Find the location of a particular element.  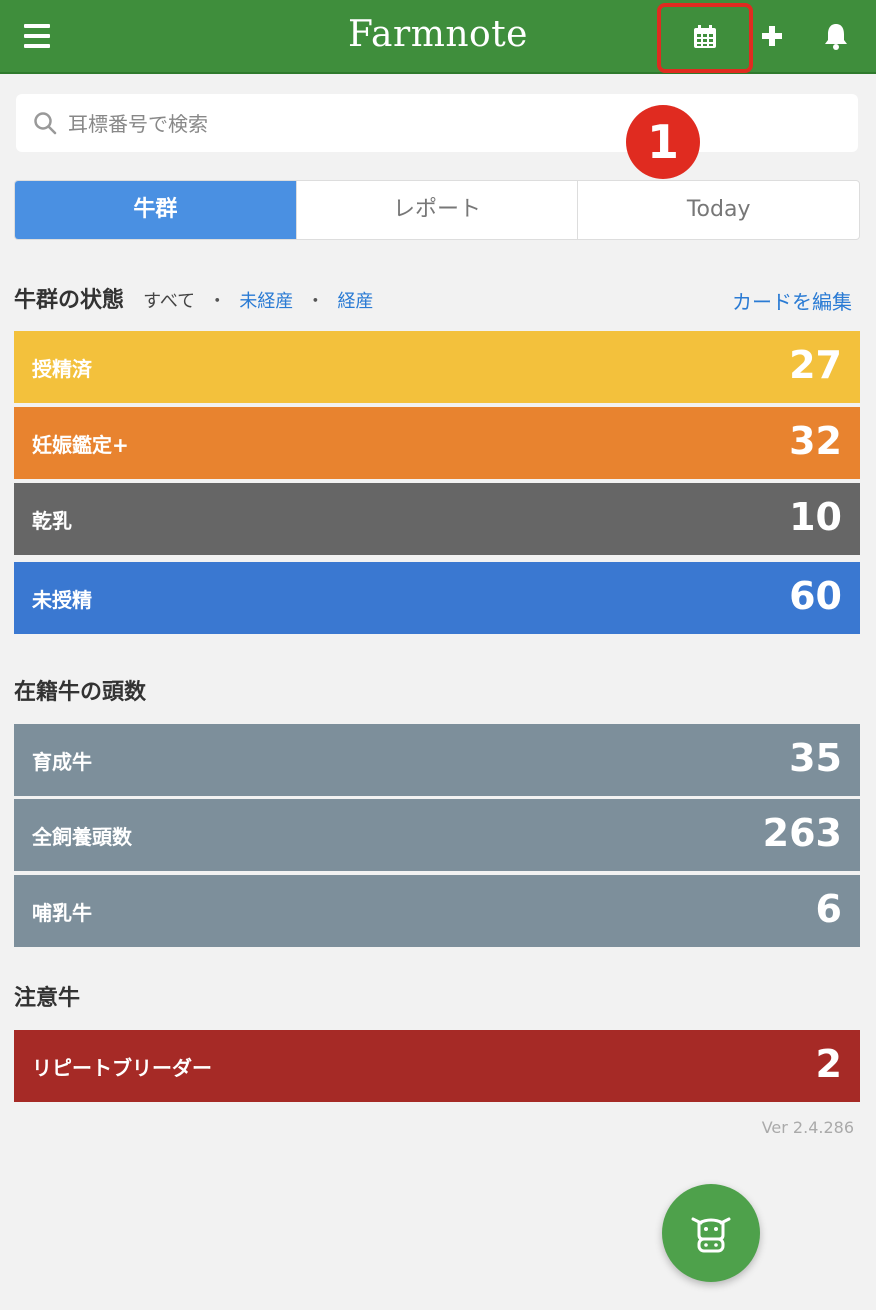

search-input is located at coordinates (368, 124).